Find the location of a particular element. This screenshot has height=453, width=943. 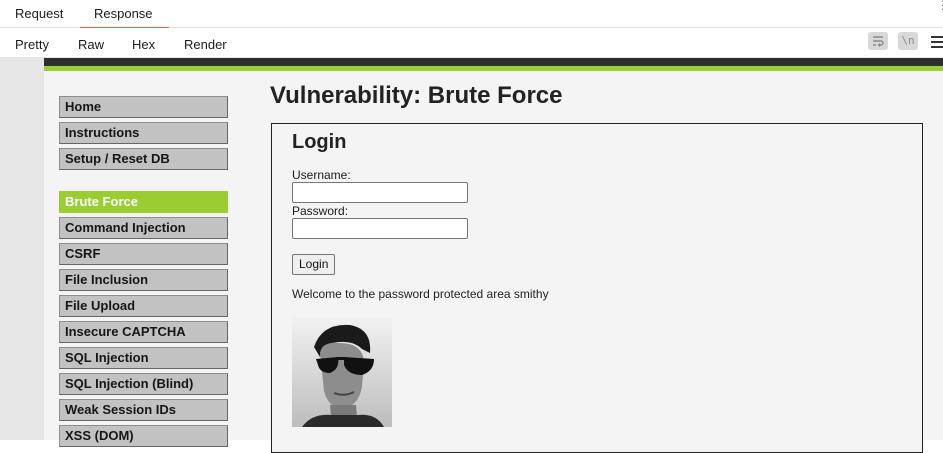

tab-render: Render is located at coordinates (205, 48).